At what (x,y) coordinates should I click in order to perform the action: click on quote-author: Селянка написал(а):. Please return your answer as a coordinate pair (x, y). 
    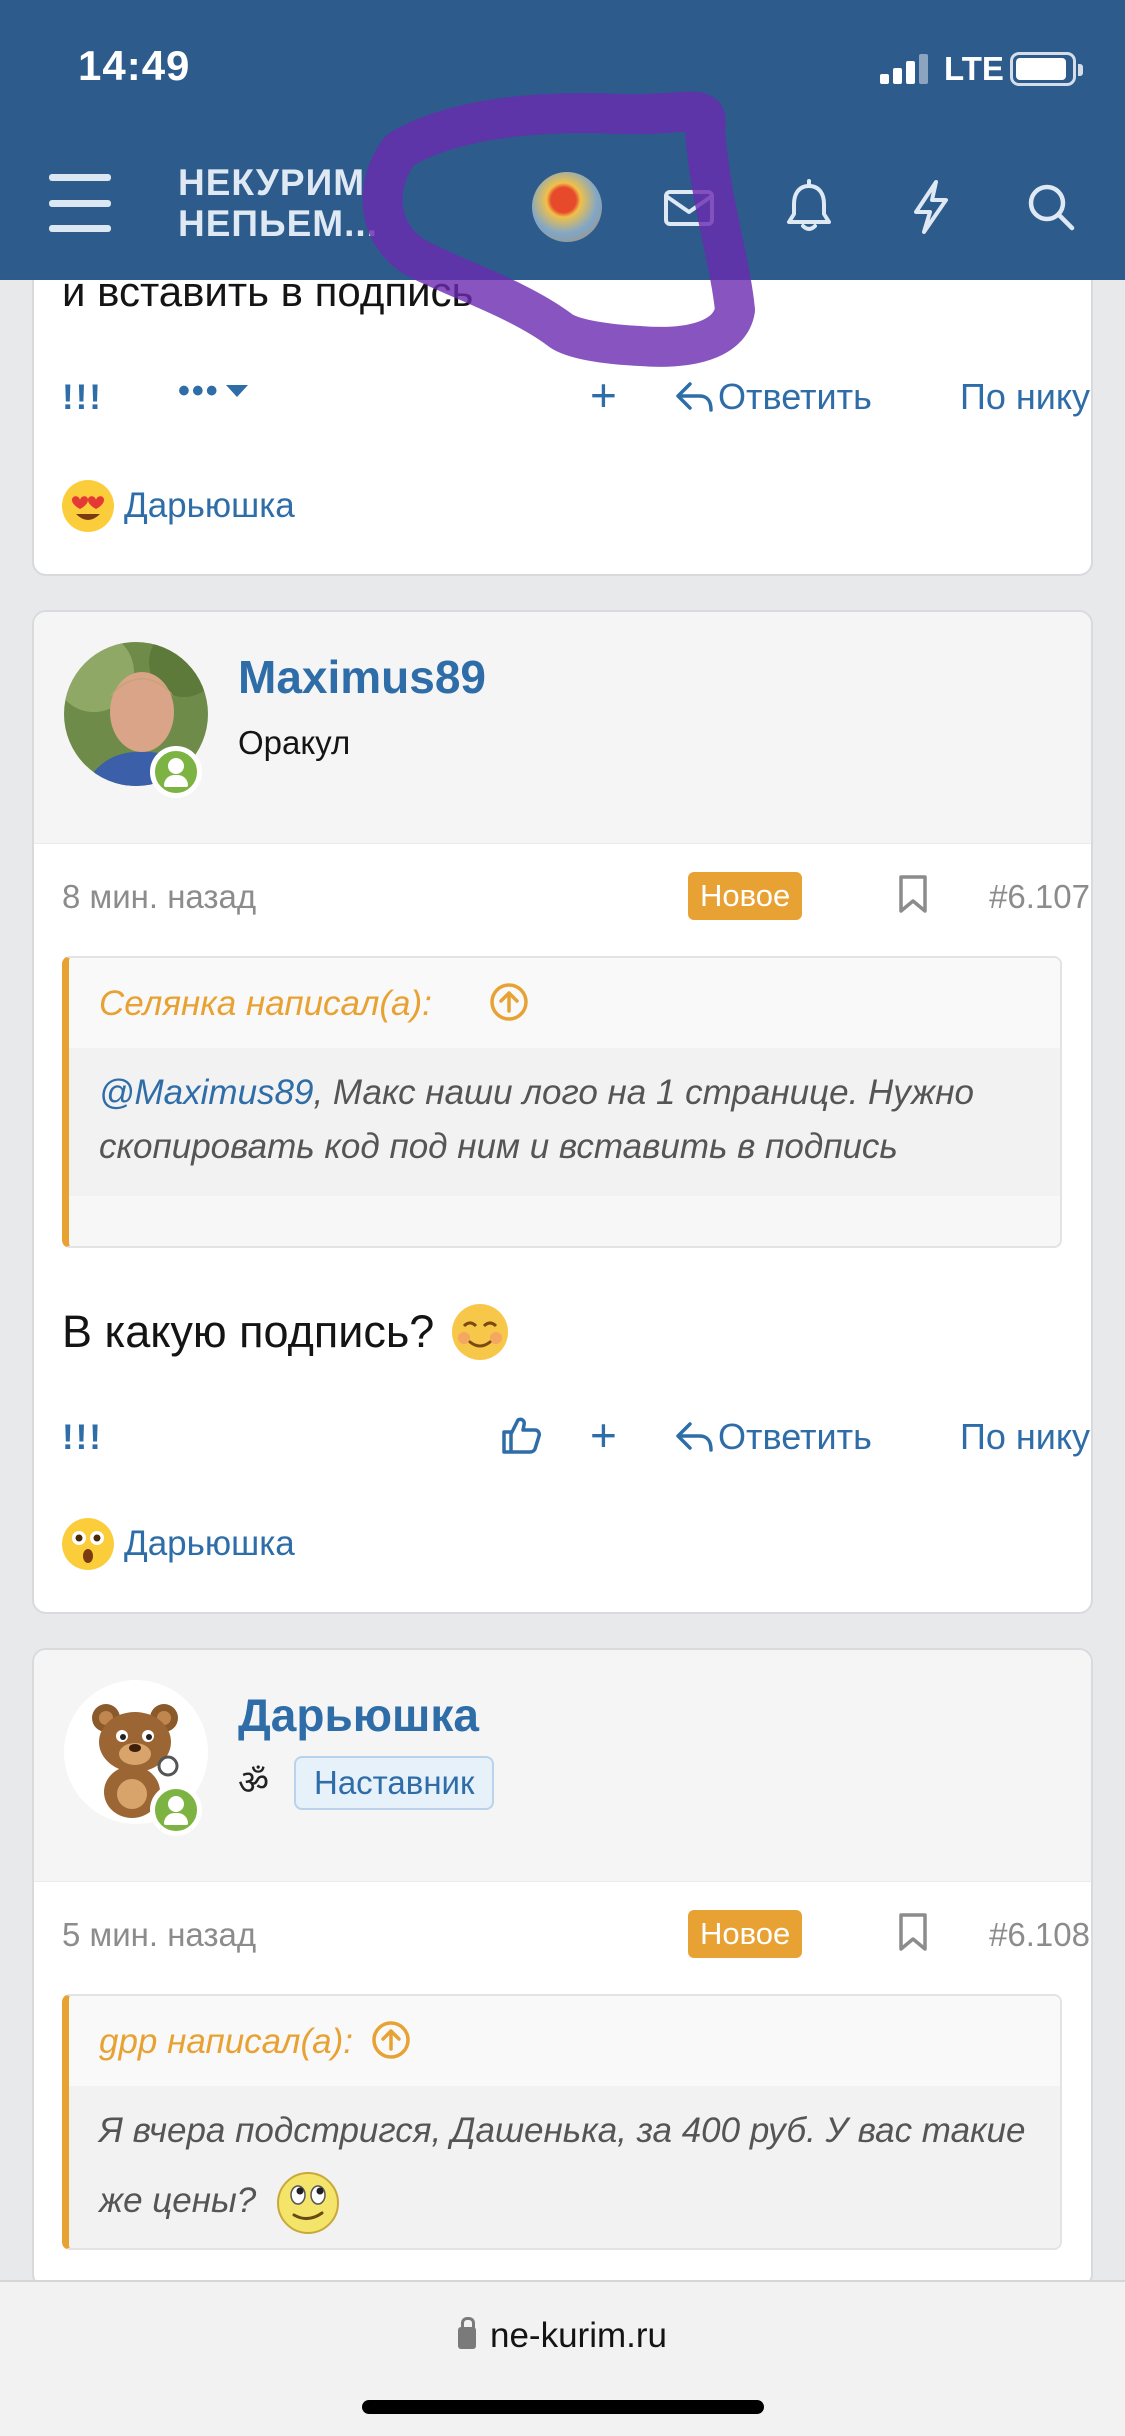
    Looking at the image, I should click on (265, 1004).